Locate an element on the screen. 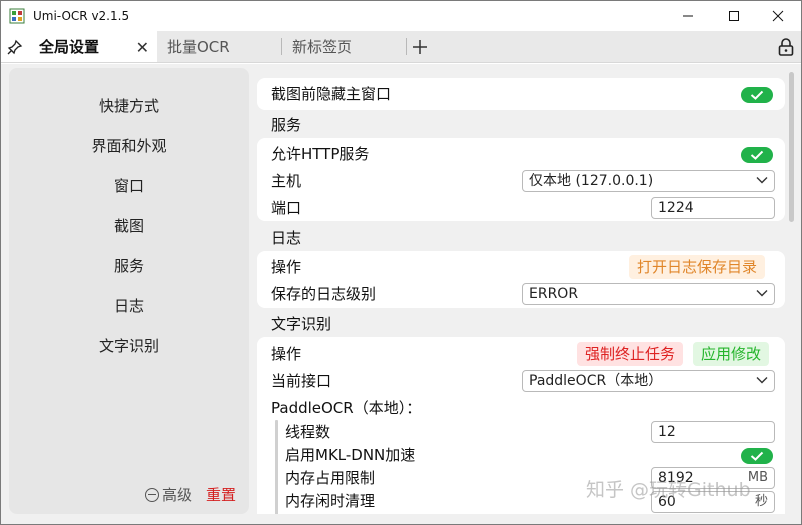 Image resolution: width=802 pixels, height=525 pixels. tab-close-icon: ✕ is located at coordinates (142, 47).